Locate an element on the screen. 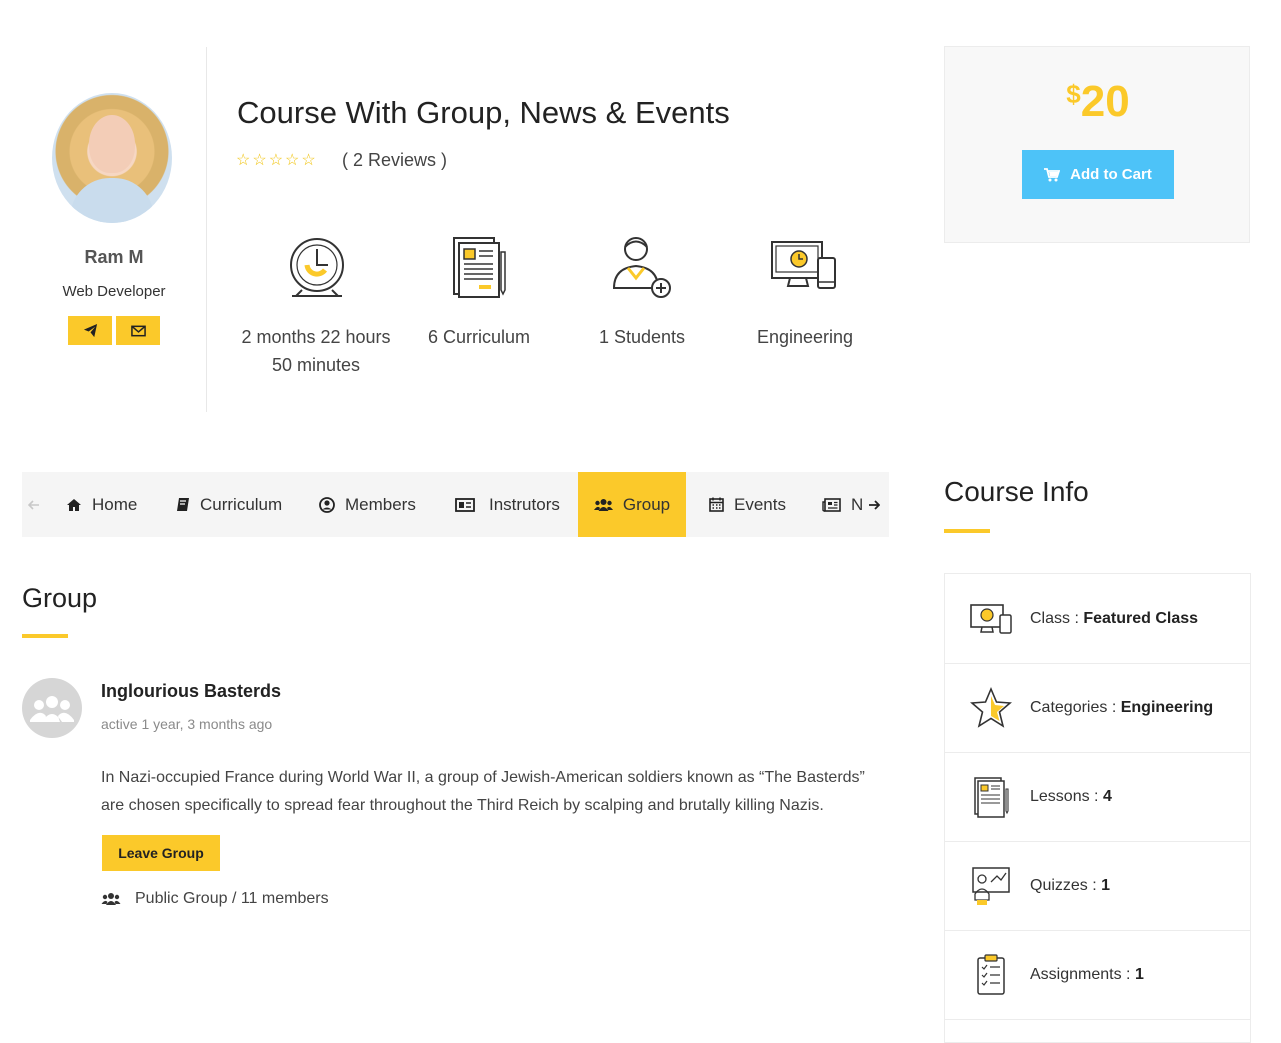  tab-members: Members is located at coordinates (367, 504).